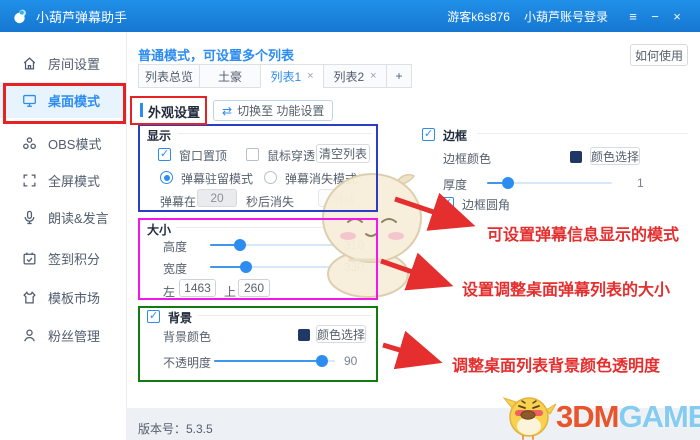  I want to click on annotation-note-size: 设置调整桌面弹幕列表的大小, so click(566, 290).